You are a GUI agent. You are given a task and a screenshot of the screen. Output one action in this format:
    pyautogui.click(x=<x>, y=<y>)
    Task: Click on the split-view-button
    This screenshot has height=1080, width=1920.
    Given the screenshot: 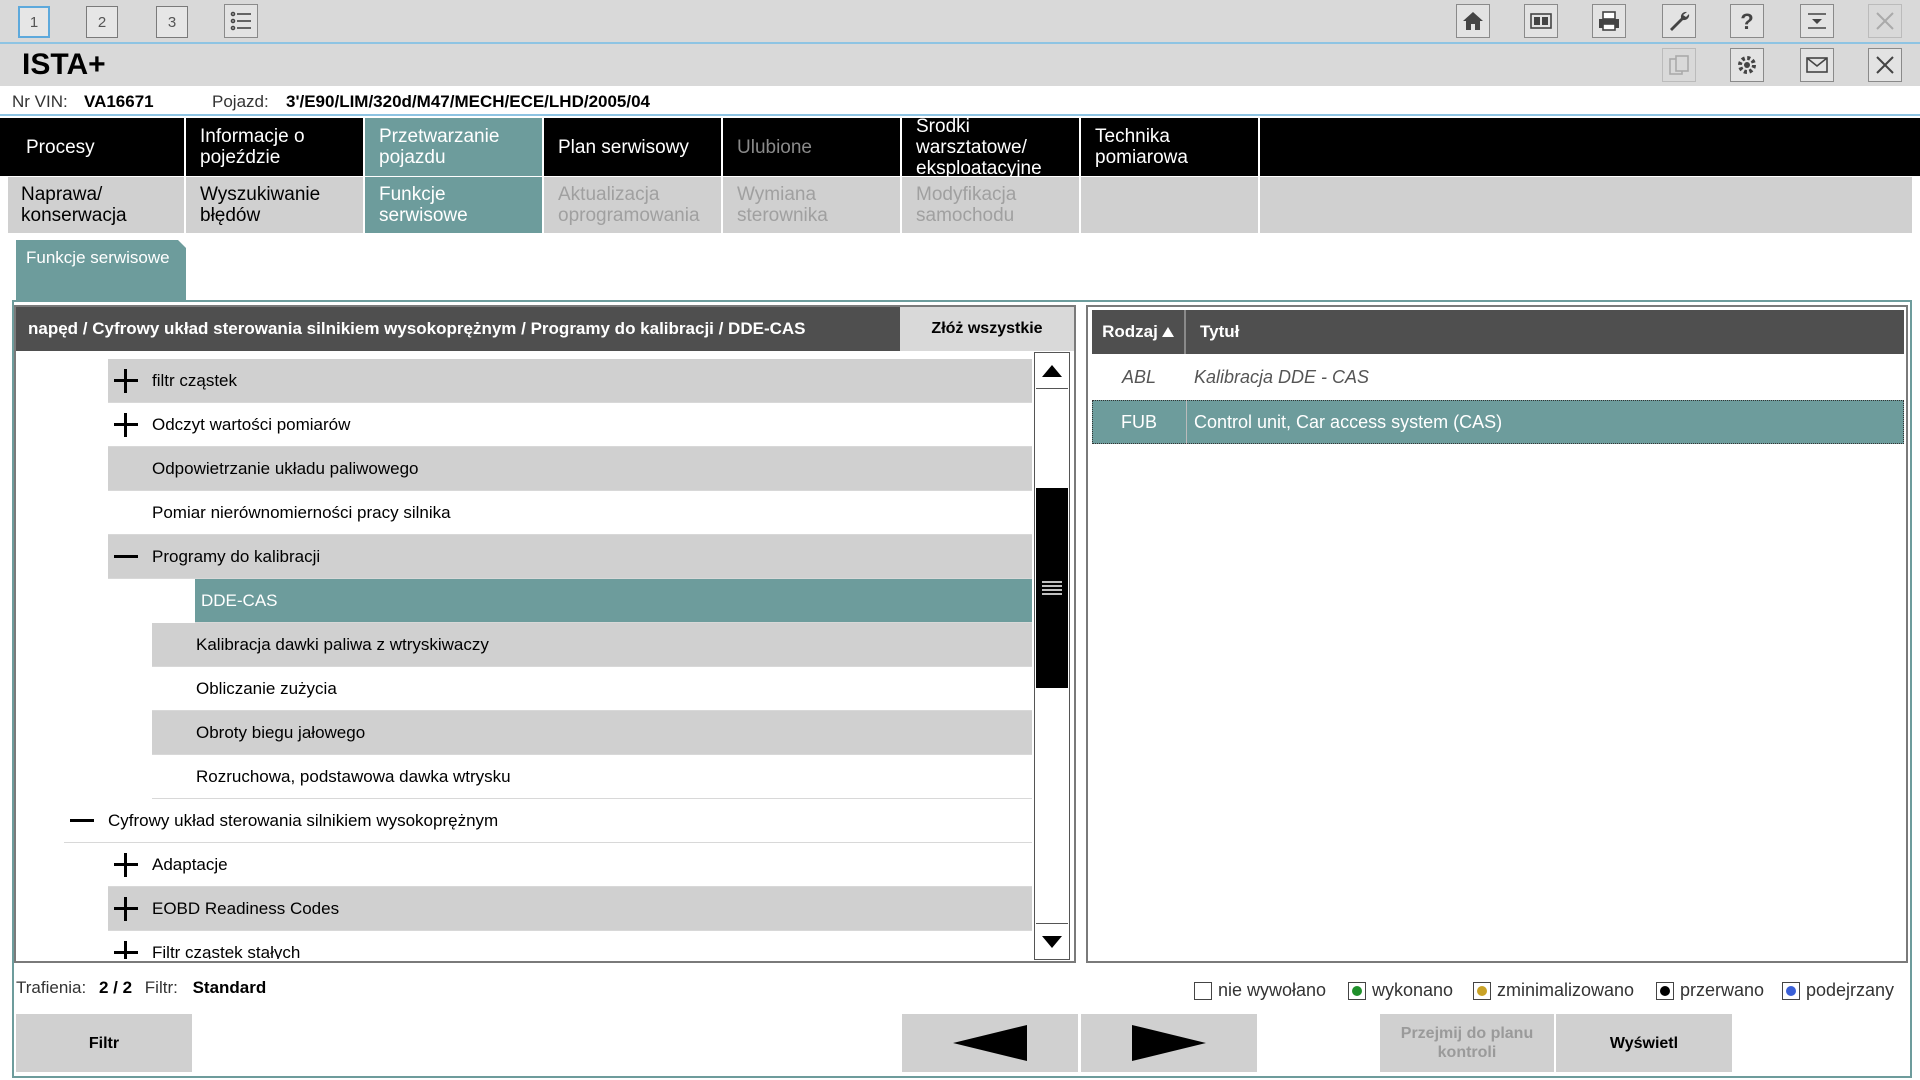 What is the action you would take?
    pyautogui.click(x=1541, y=21)
    